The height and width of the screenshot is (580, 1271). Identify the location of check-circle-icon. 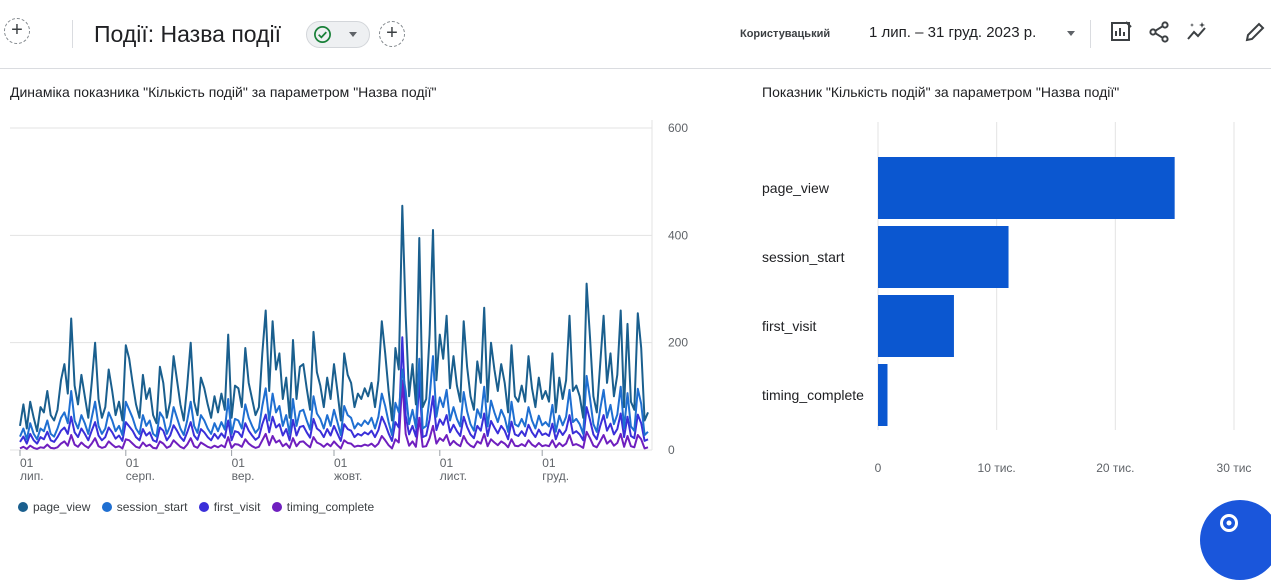
(322, 34).